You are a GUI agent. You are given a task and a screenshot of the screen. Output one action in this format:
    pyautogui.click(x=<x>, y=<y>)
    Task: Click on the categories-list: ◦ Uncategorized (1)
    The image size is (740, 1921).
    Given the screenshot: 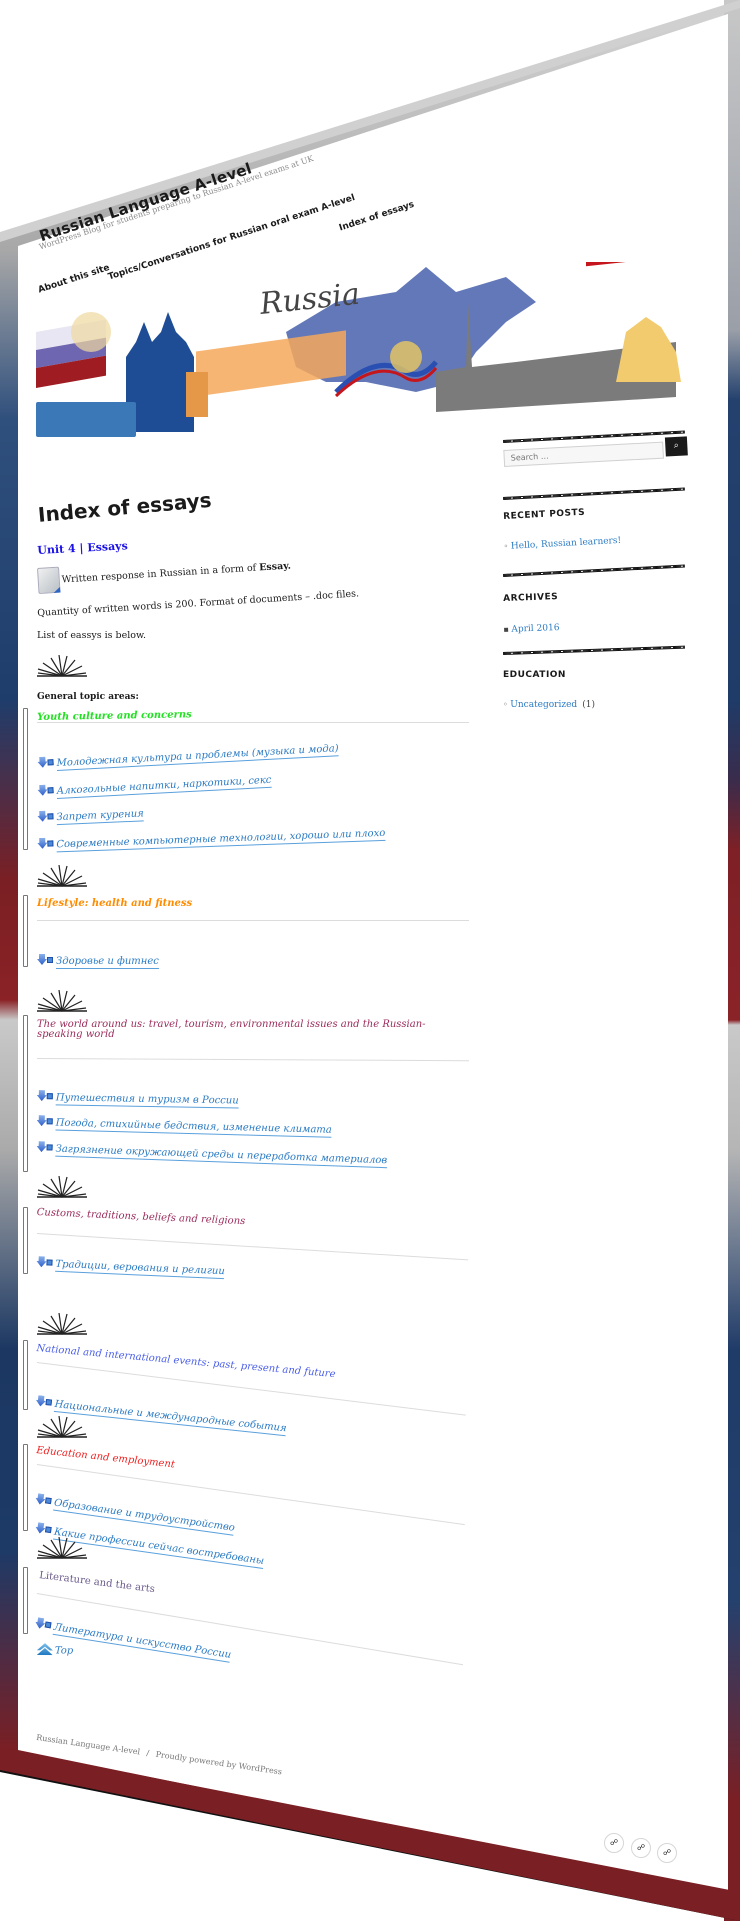 What is the action you would take?
    pyautogui.click(x=549, y=701)
    